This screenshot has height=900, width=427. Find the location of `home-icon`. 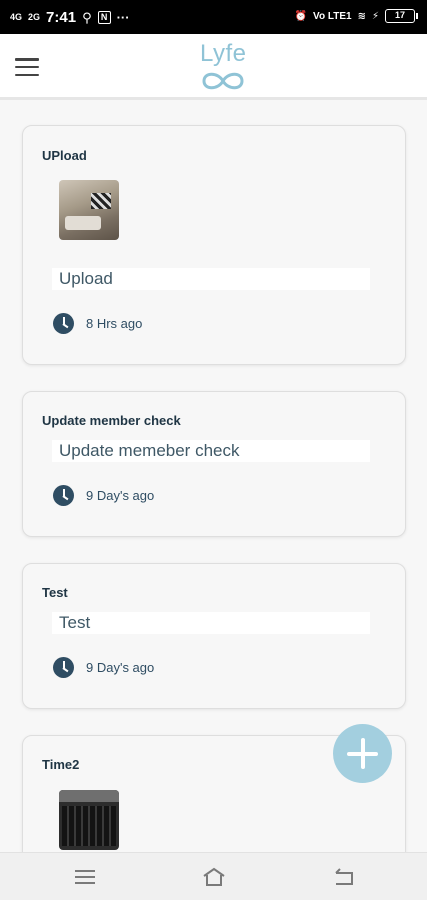

home-icon is located at coordinates (214, 877).